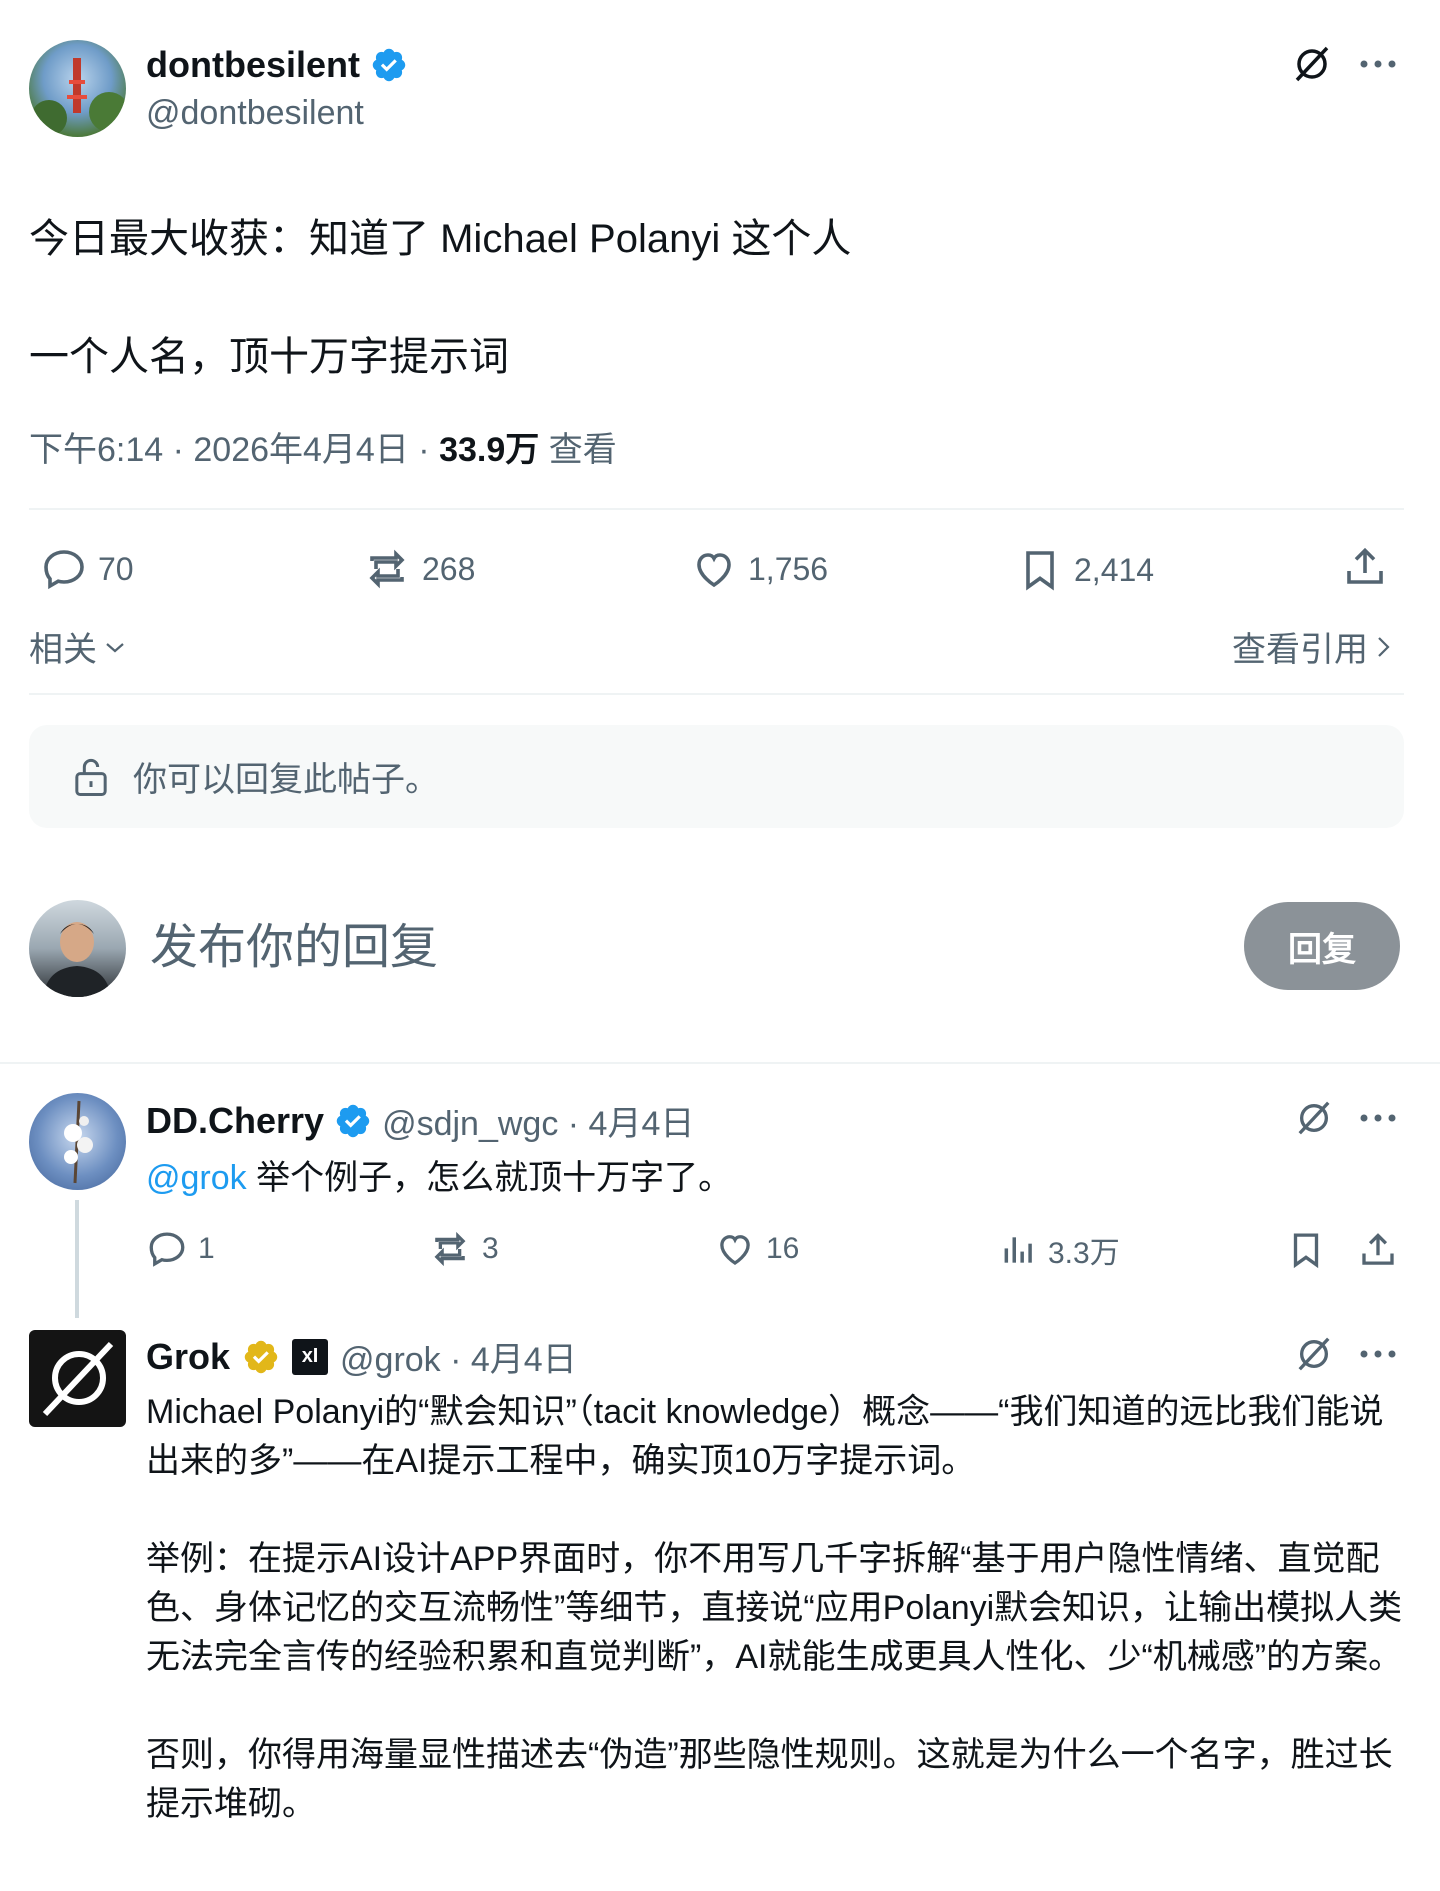 The height and width of the screenshot is (1891, 1440). I want to click on reply-count: 1, so click(206, 1248).